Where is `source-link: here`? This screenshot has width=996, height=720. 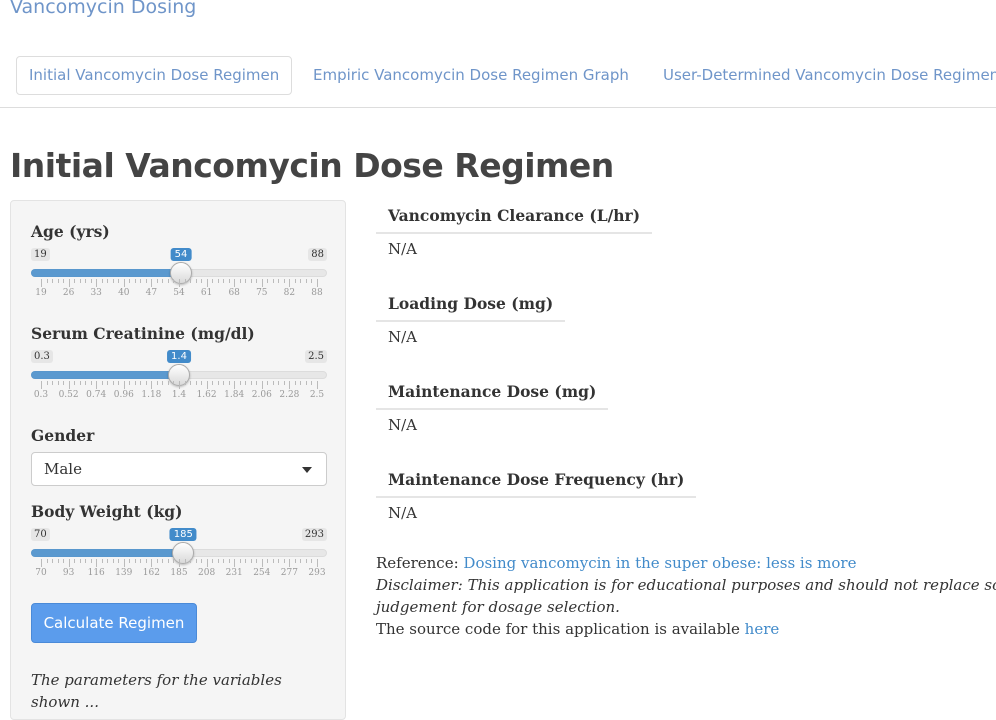
source-link: here is located at coordinates (762, 629).